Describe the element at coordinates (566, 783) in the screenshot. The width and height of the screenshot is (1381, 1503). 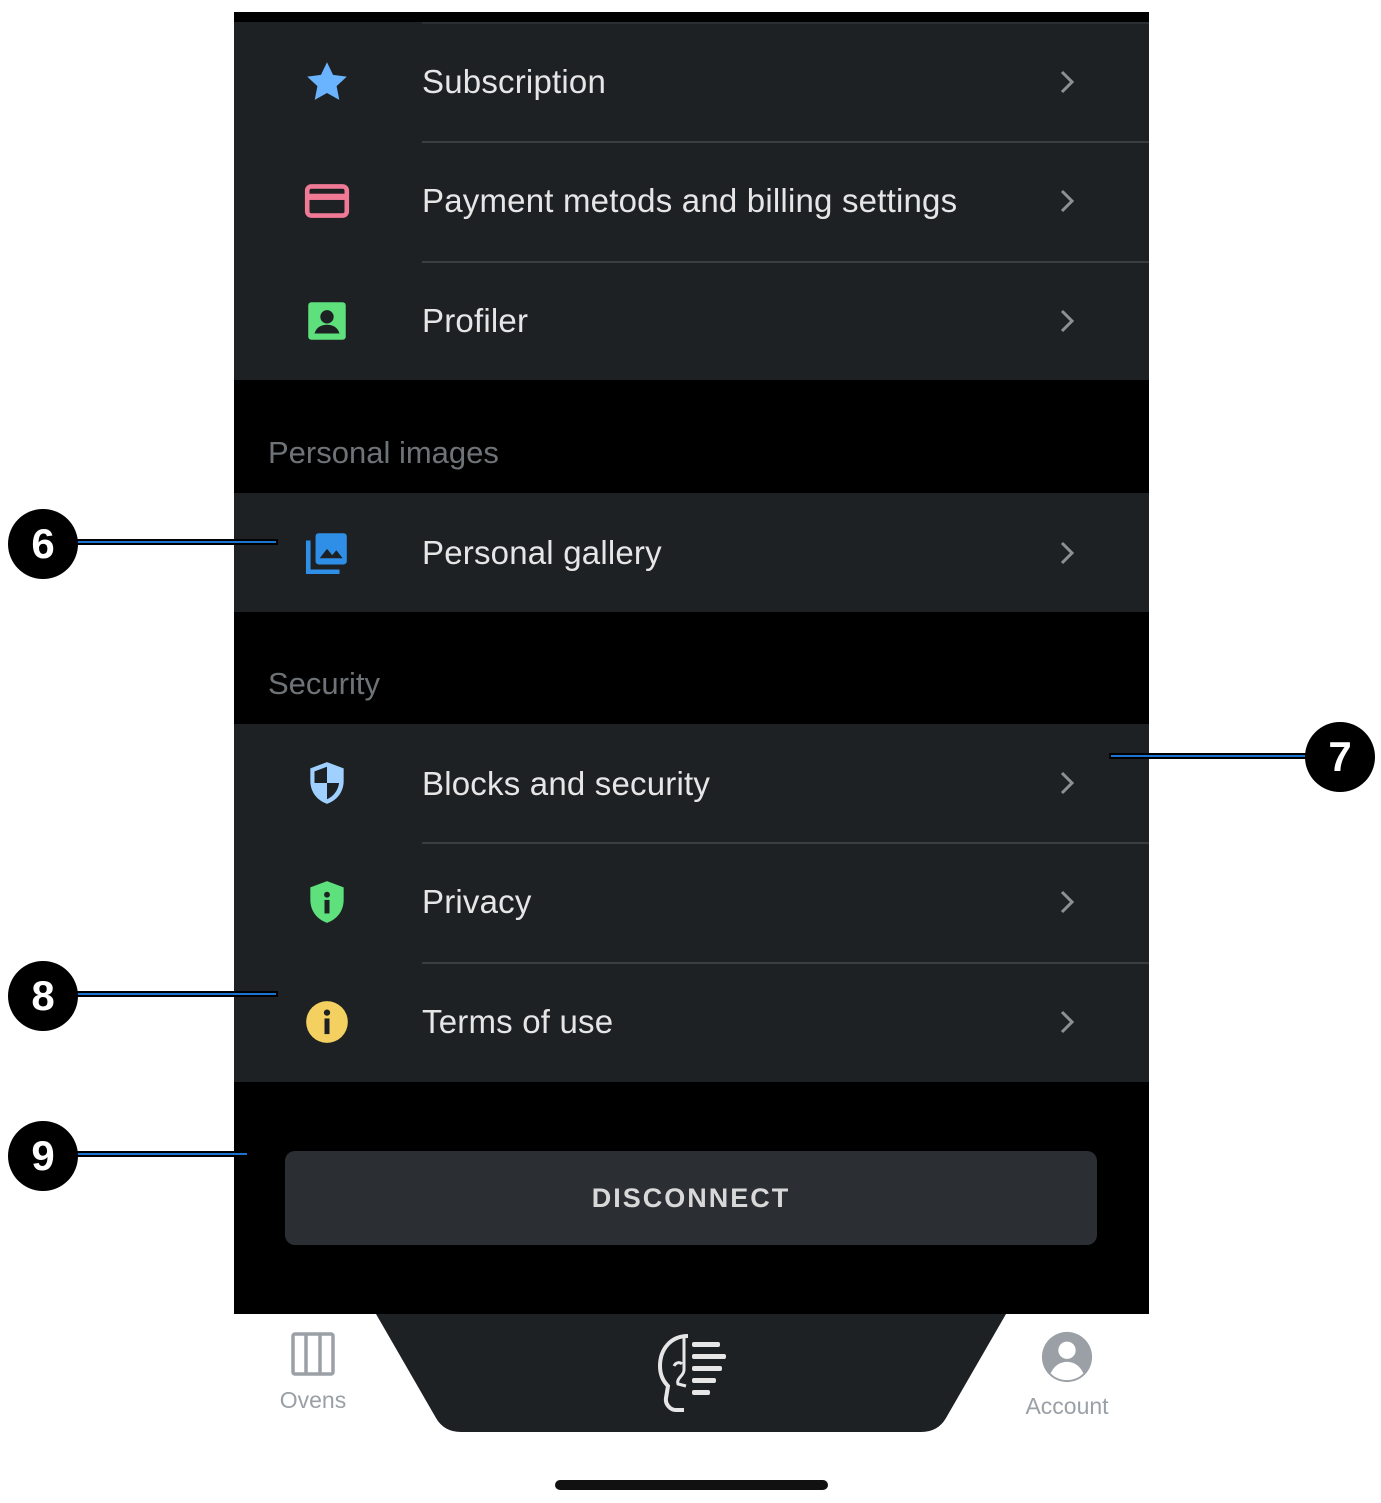
I see `menu-item-label: Blocks and security` at that location.